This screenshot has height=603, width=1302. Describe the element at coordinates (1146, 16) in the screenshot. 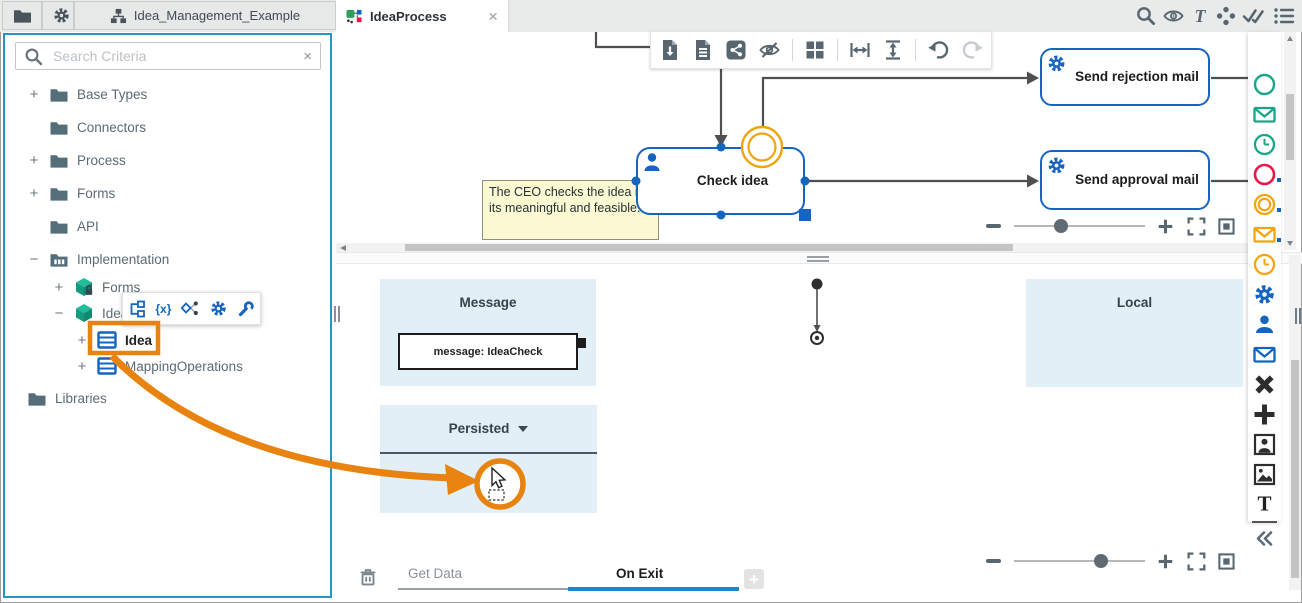

I see `search-icon` at that location.